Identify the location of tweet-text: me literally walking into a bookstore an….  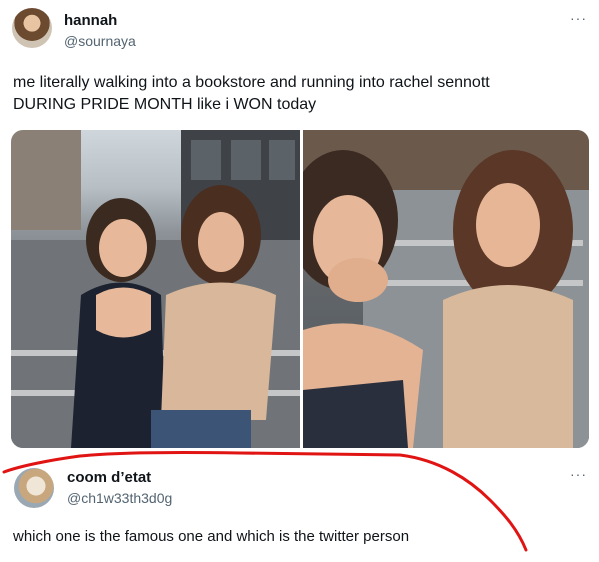
(298, 94).